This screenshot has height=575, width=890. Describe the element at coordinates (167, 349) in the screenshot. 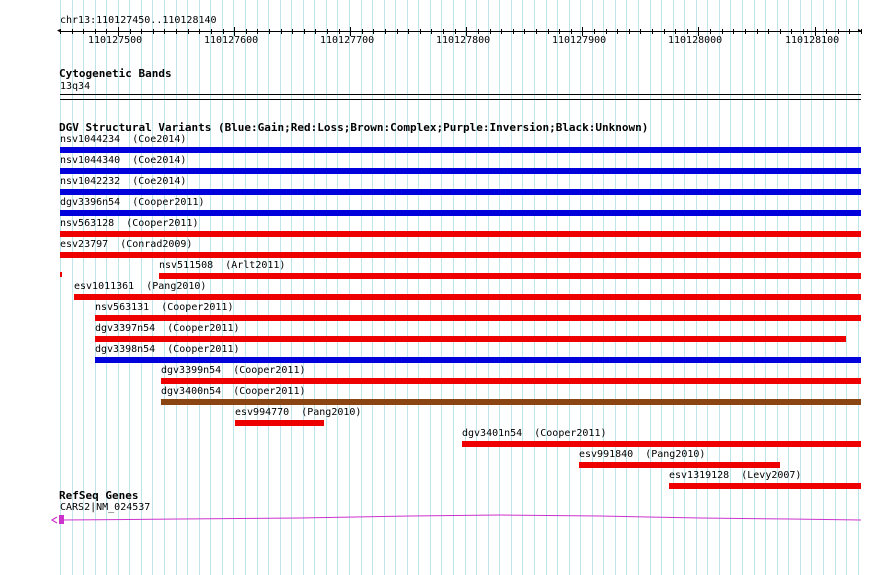

I see `variant-label: dgv3398n54 (Cooper2011)` at that location.